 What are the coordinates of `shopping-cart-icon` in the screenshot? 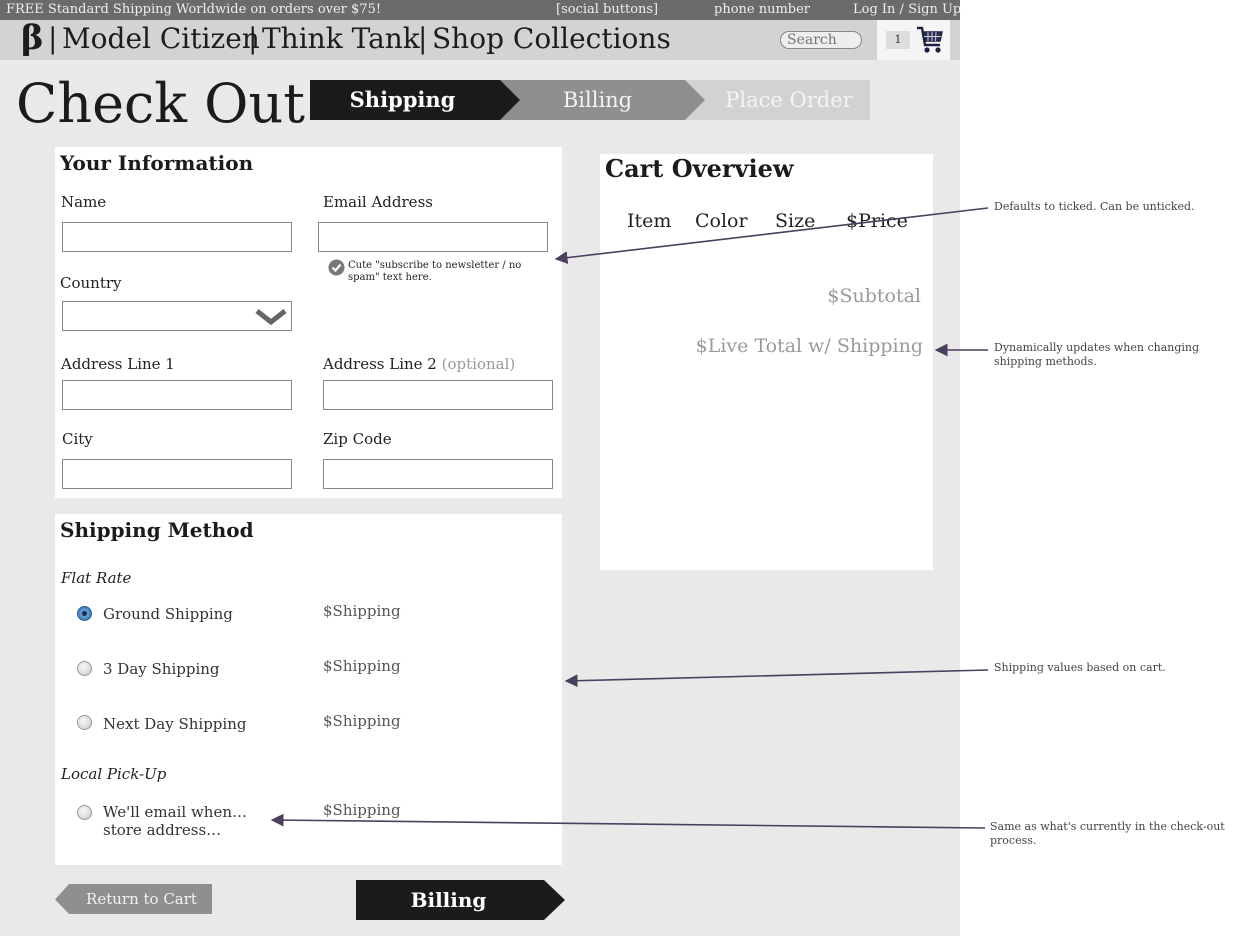 It's located at (930, 40).